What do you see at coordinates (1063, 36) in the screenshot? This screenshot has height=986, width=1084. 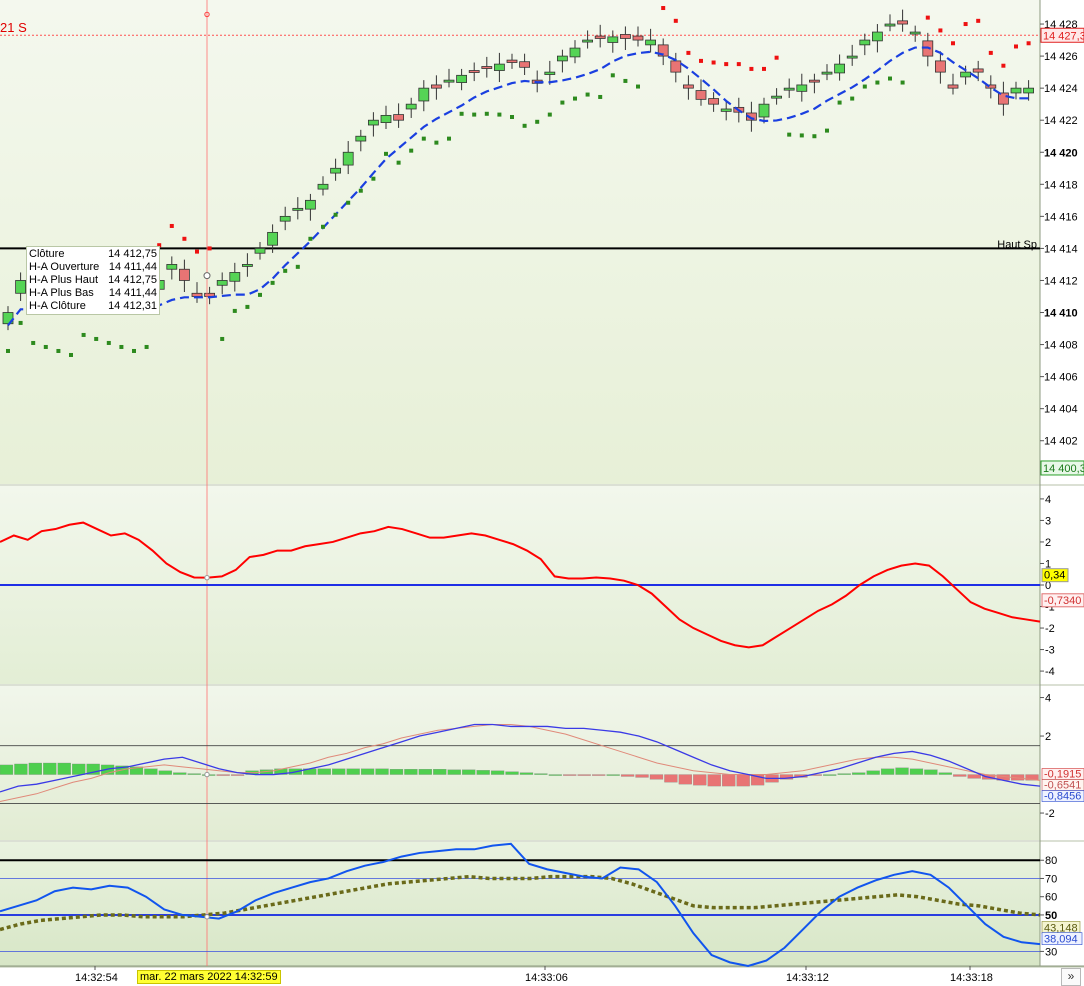 I see `current-price-label: 14 427,3` at bounding box center [1063, 36].